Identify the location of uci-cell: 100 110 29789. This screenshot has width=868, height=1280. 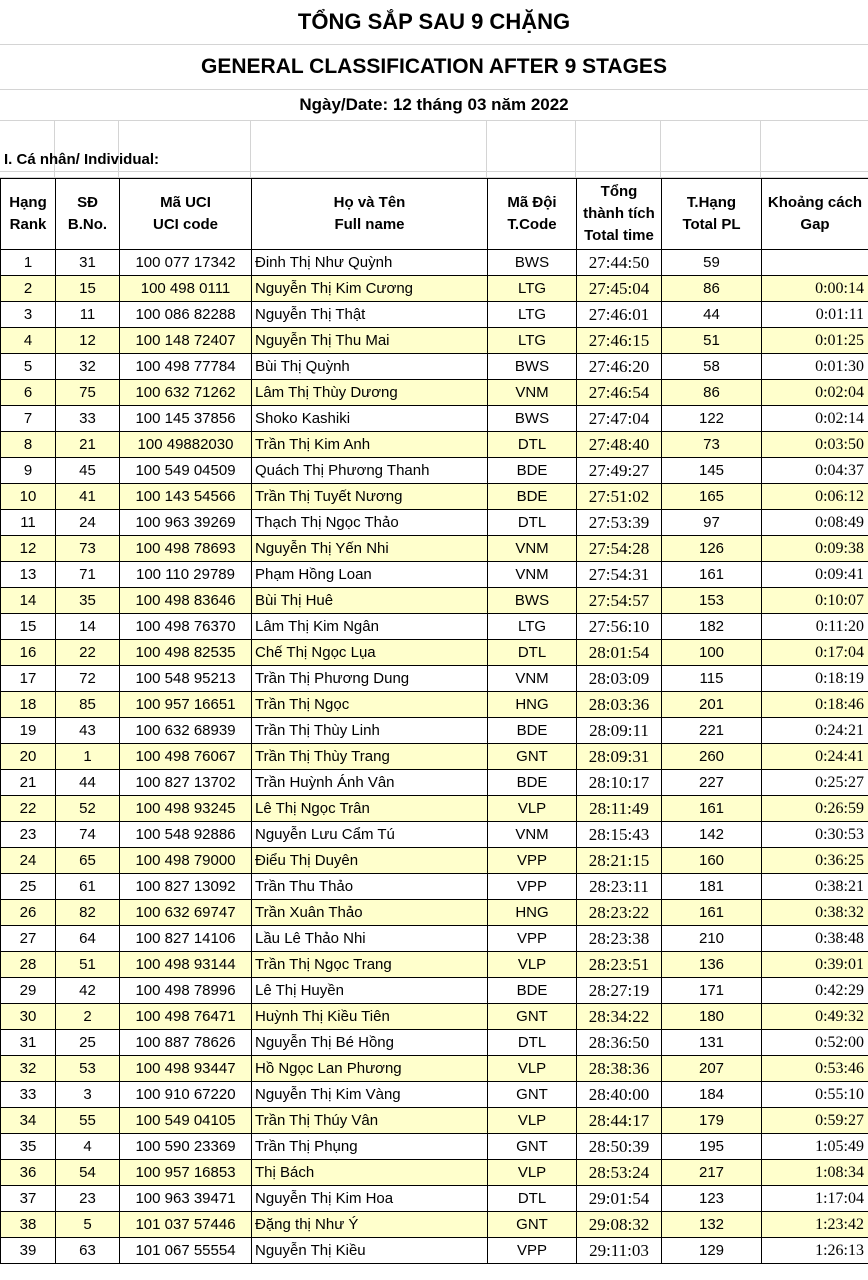
(185, 574).